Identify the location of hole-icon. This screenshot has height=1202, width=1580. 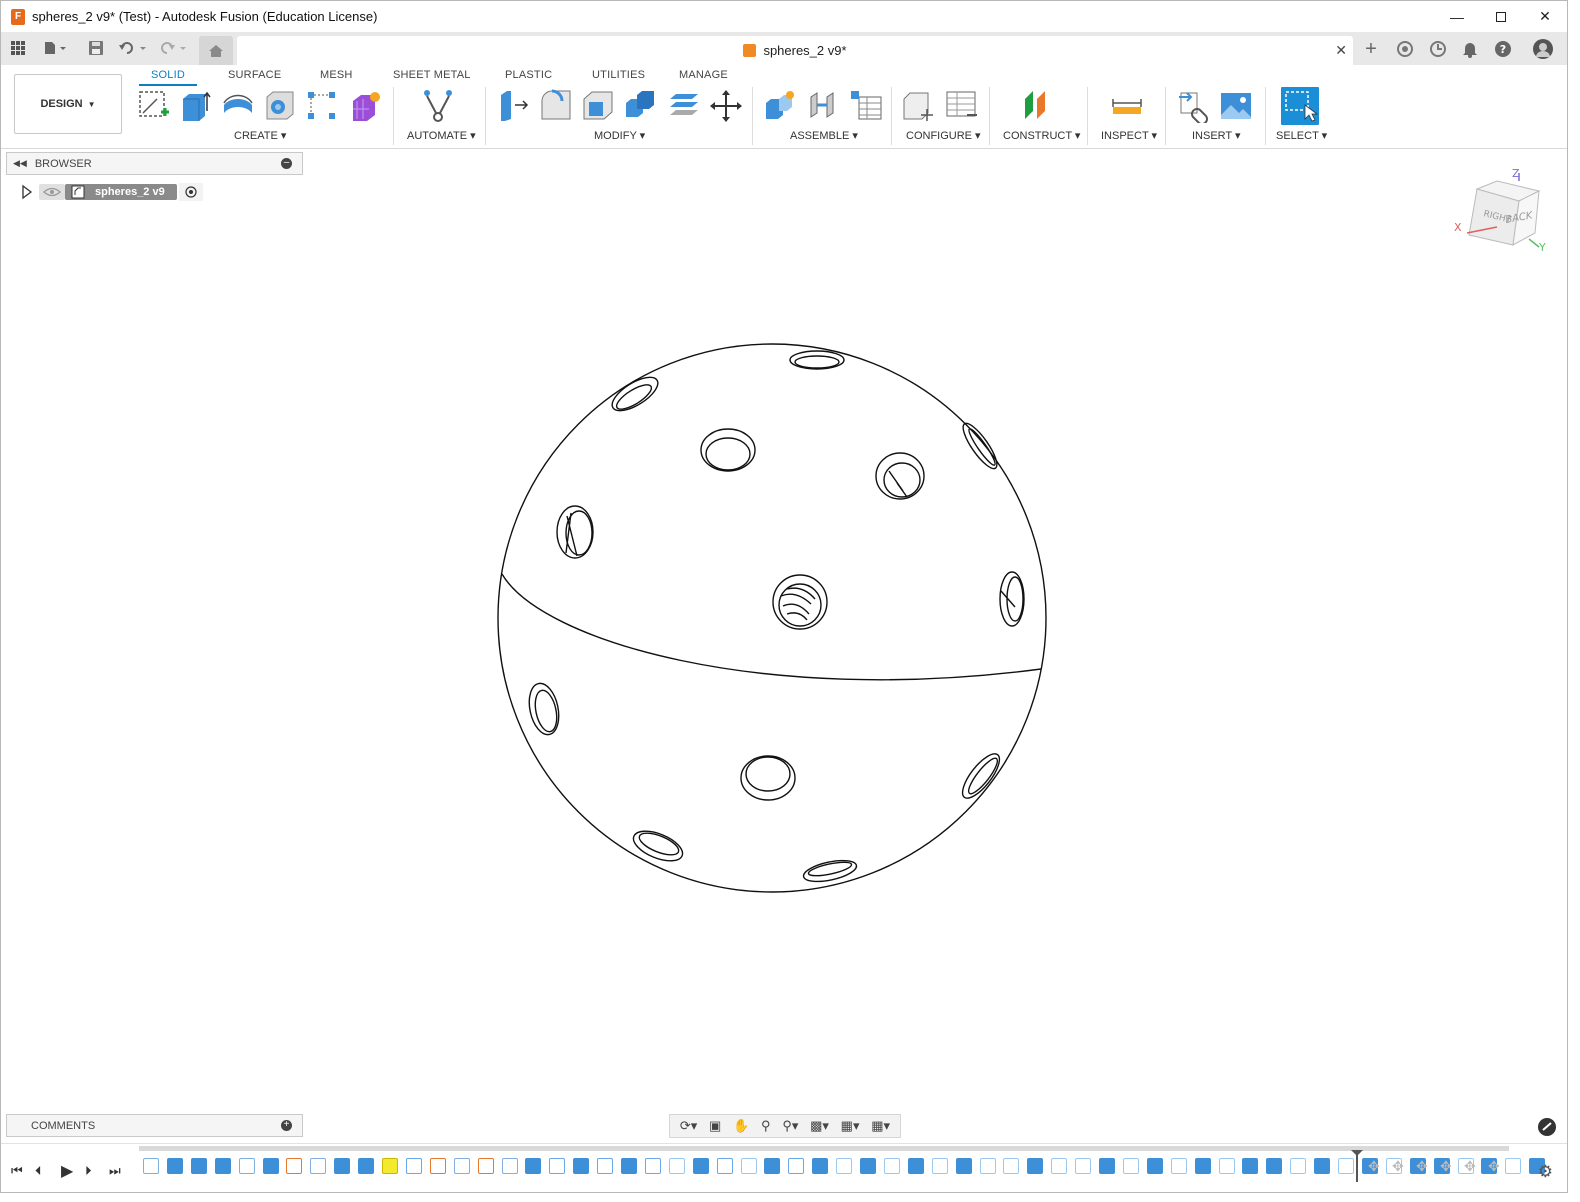
(280, 106).